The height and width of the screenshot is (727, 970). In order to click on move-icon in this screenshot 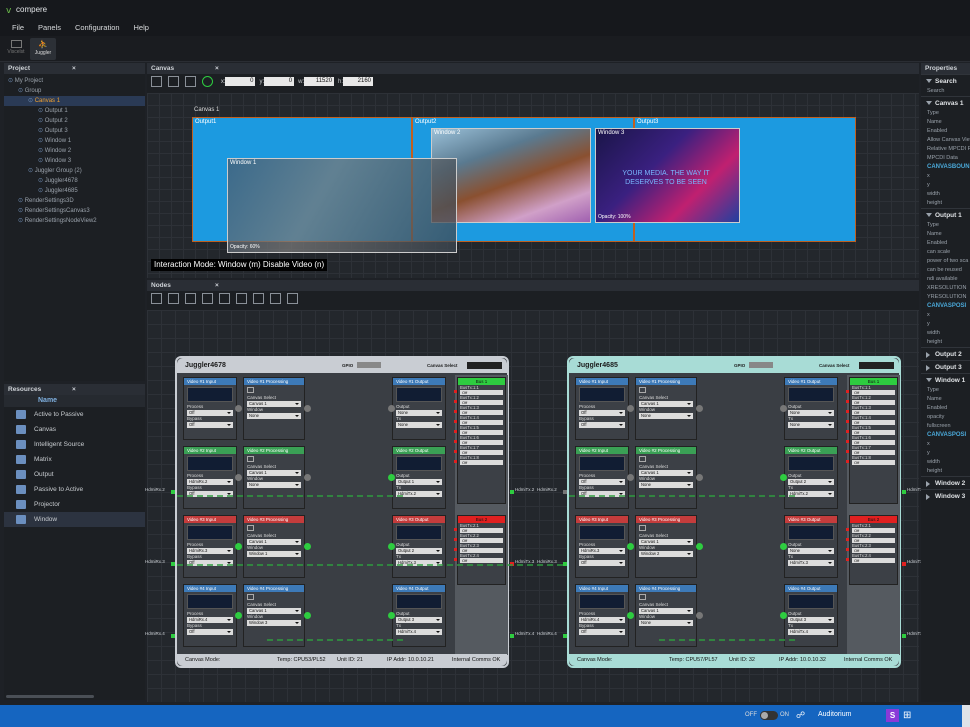, I will do `click(173, 81)`.